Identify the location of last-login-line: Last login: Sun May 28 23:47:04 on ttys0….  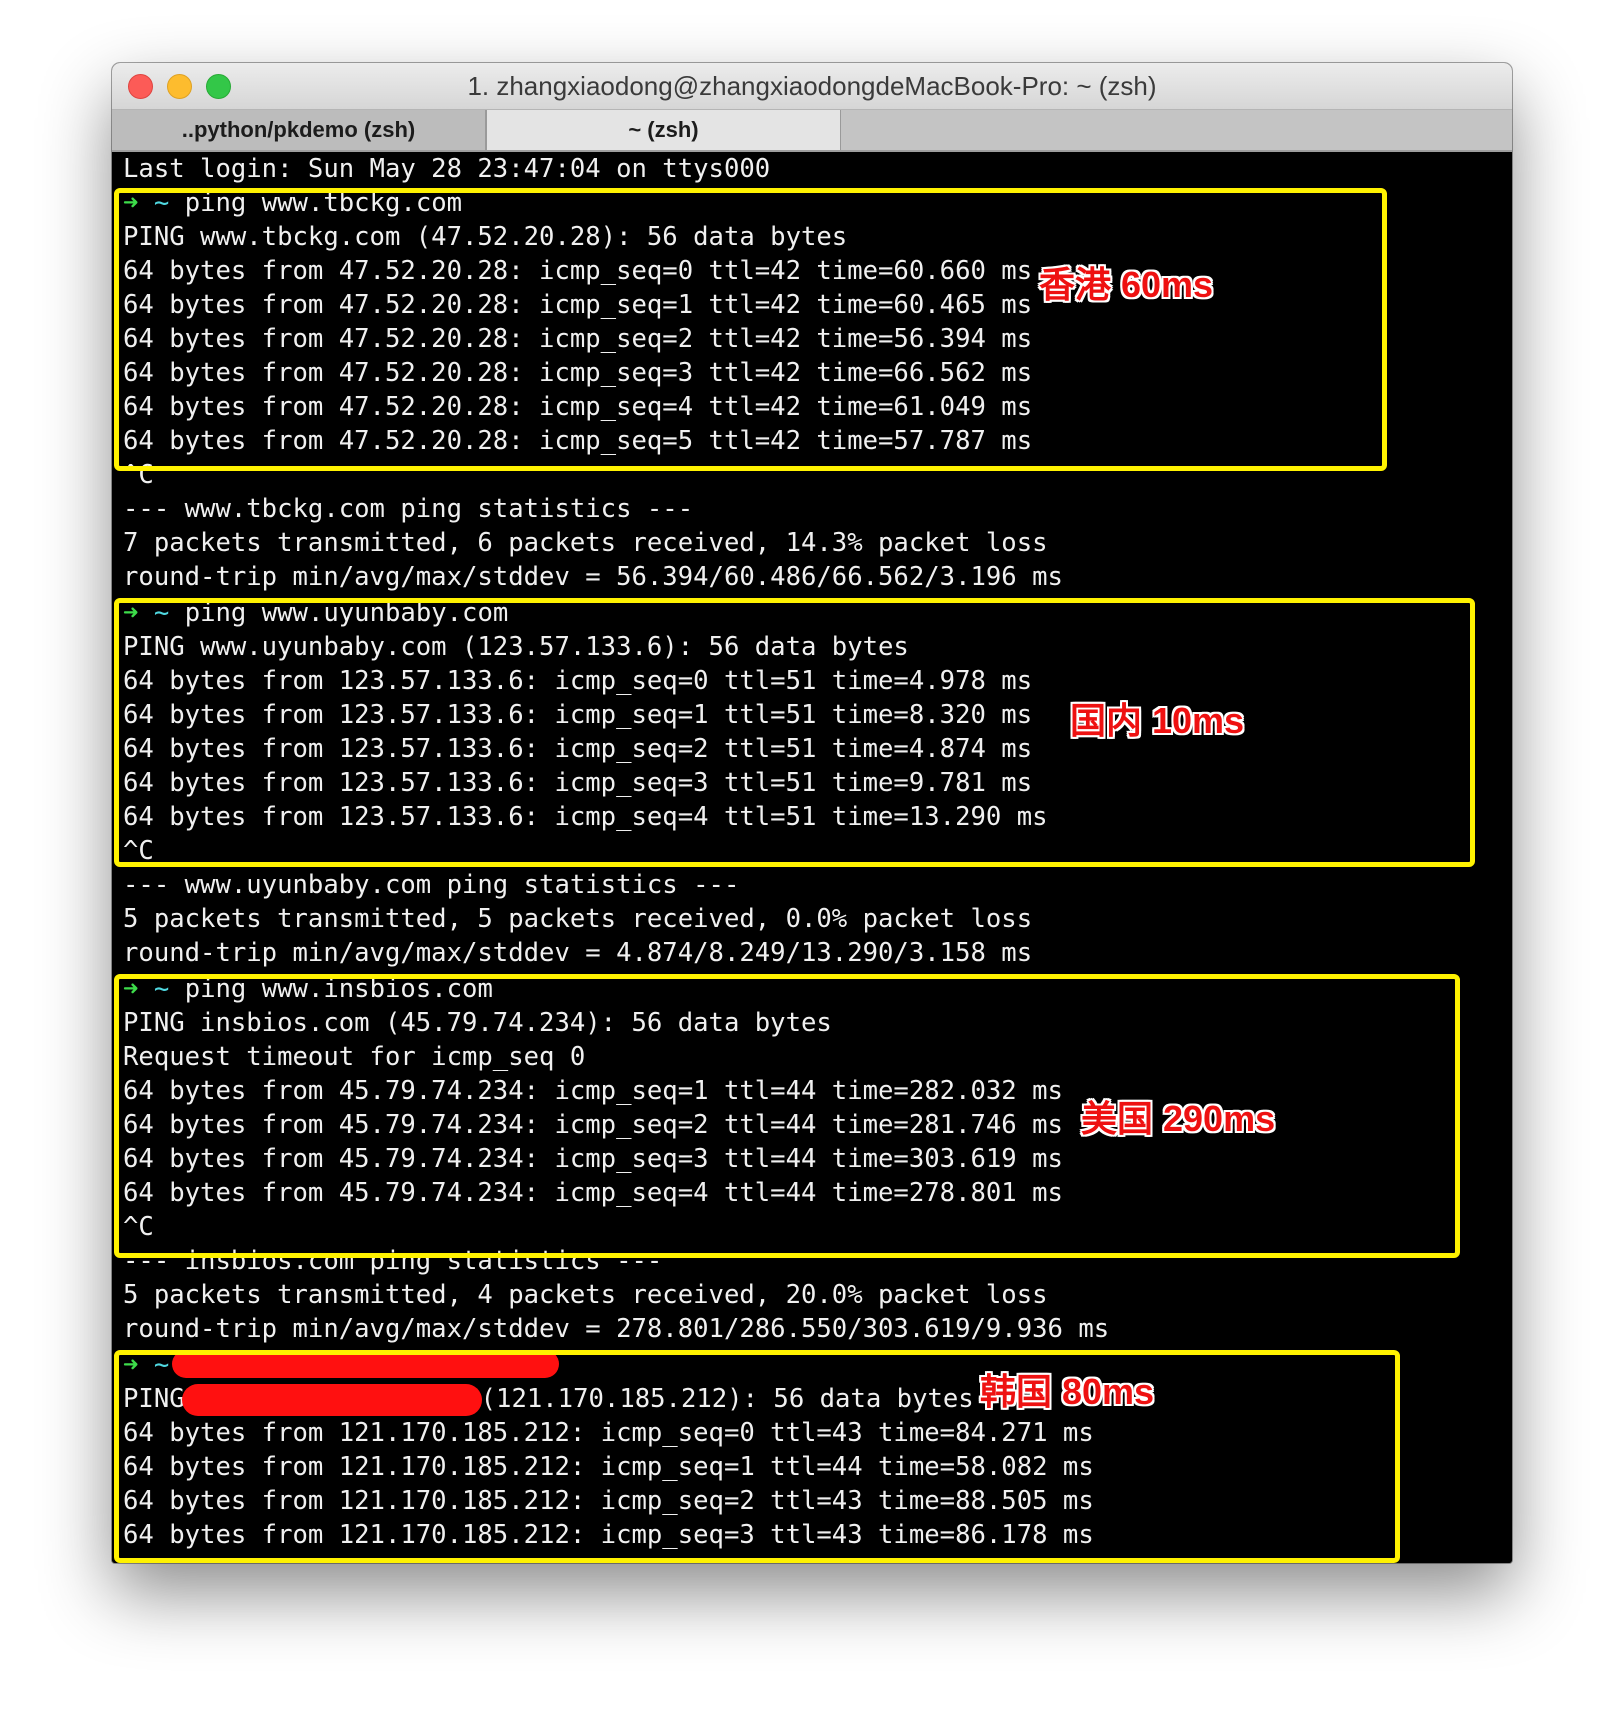
(447, 169).